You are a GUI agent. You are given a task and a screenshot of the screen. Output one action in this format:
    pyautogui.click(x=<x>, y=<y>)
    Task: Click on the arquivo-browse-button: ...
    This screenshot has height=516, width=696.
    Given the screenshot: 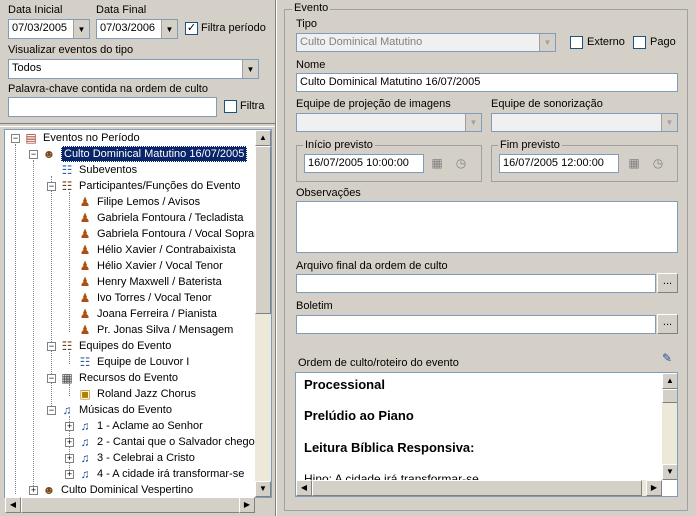 What is the action you would take?
    pyautogui.click(x=667, y=283)
    